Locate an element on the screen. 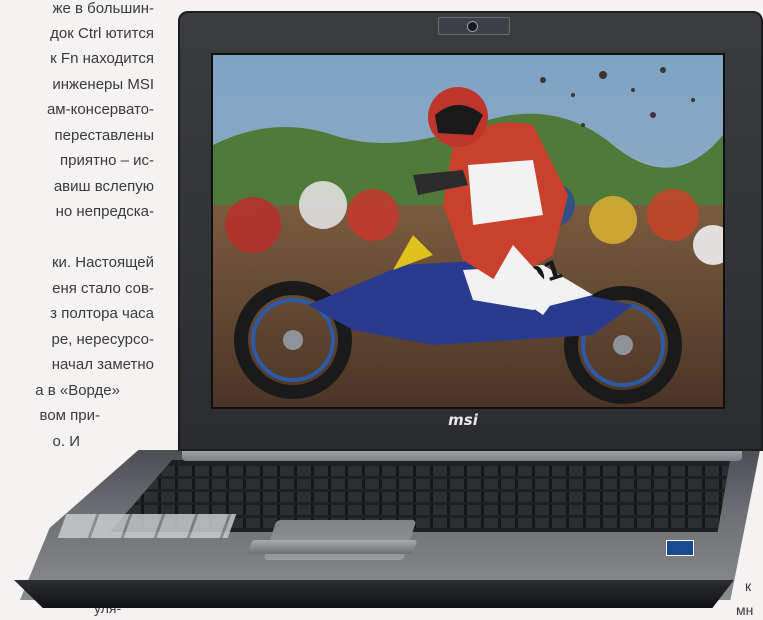 The width and height of the screenshot is (763, 620). msi-logo: msi is located at coordinates (463, 420).